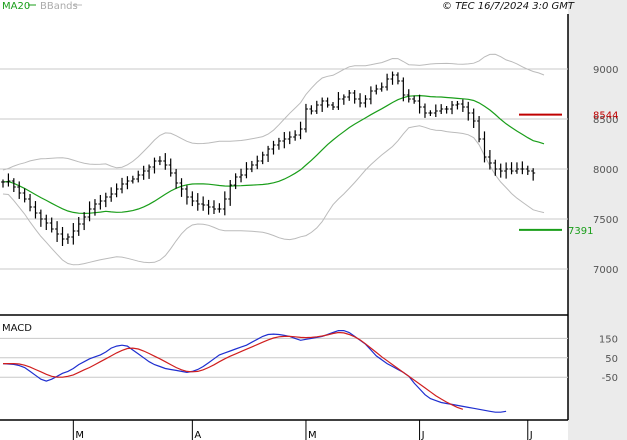  I want to click on support-label: 7391, so click(580, 231).